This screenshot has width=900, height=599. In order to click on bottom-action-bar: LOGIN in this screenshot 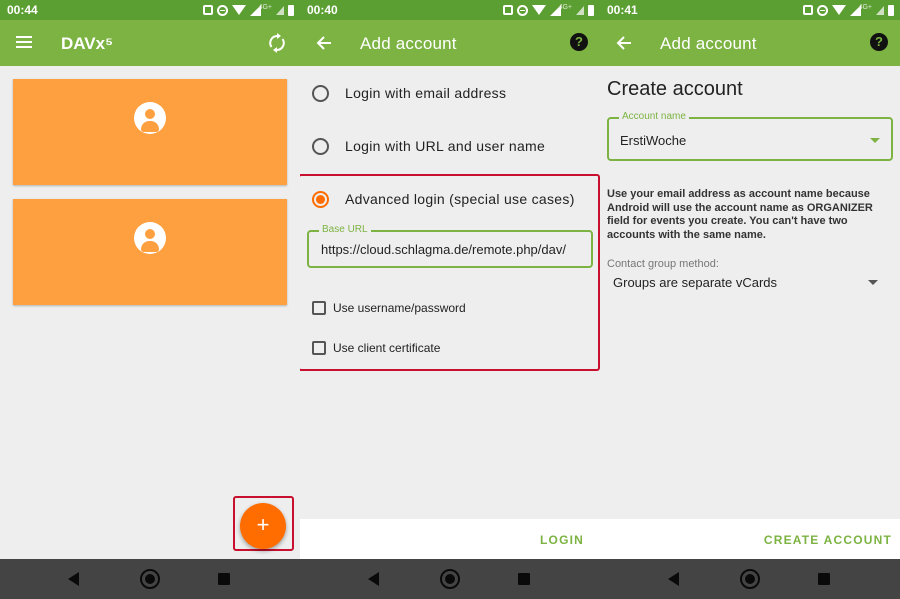, I will do `click(450, 539)`.